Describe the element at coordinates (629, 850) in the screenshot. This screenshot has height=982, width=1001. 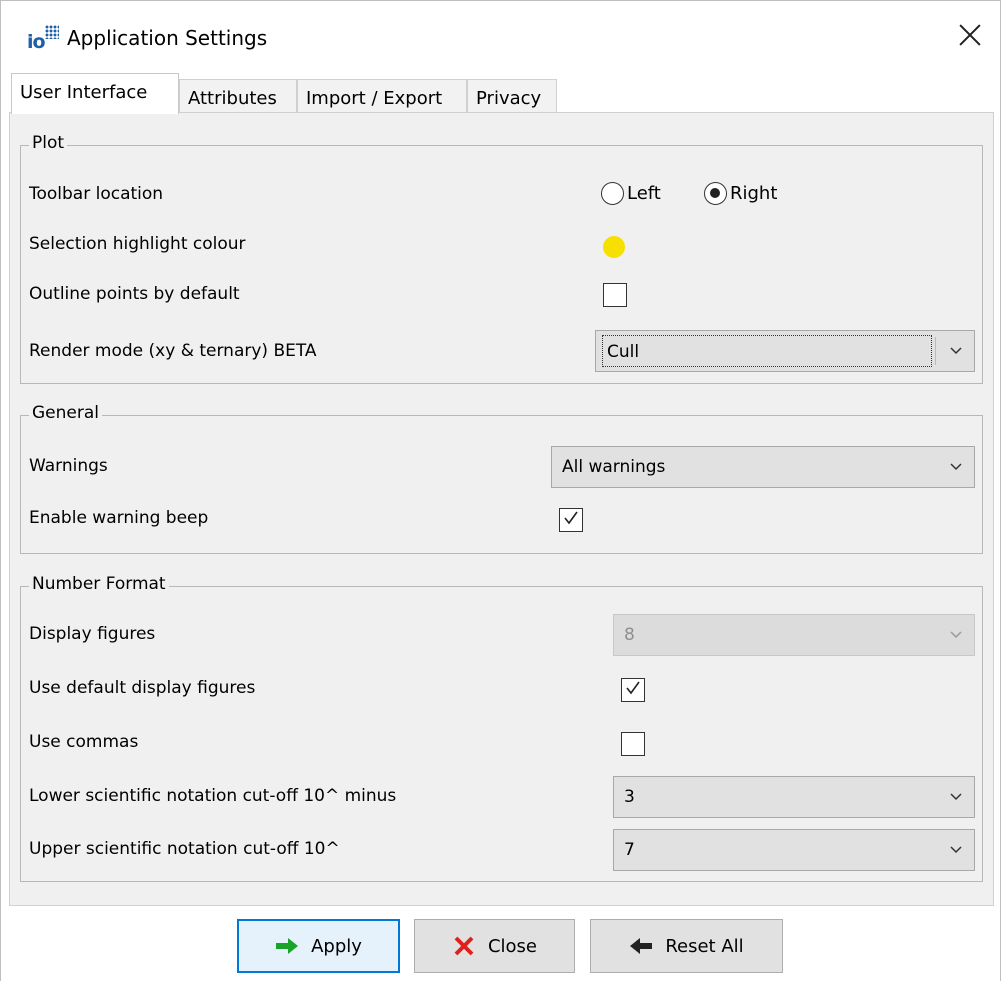
I see `upper-cutoff-value: 7` at that location.